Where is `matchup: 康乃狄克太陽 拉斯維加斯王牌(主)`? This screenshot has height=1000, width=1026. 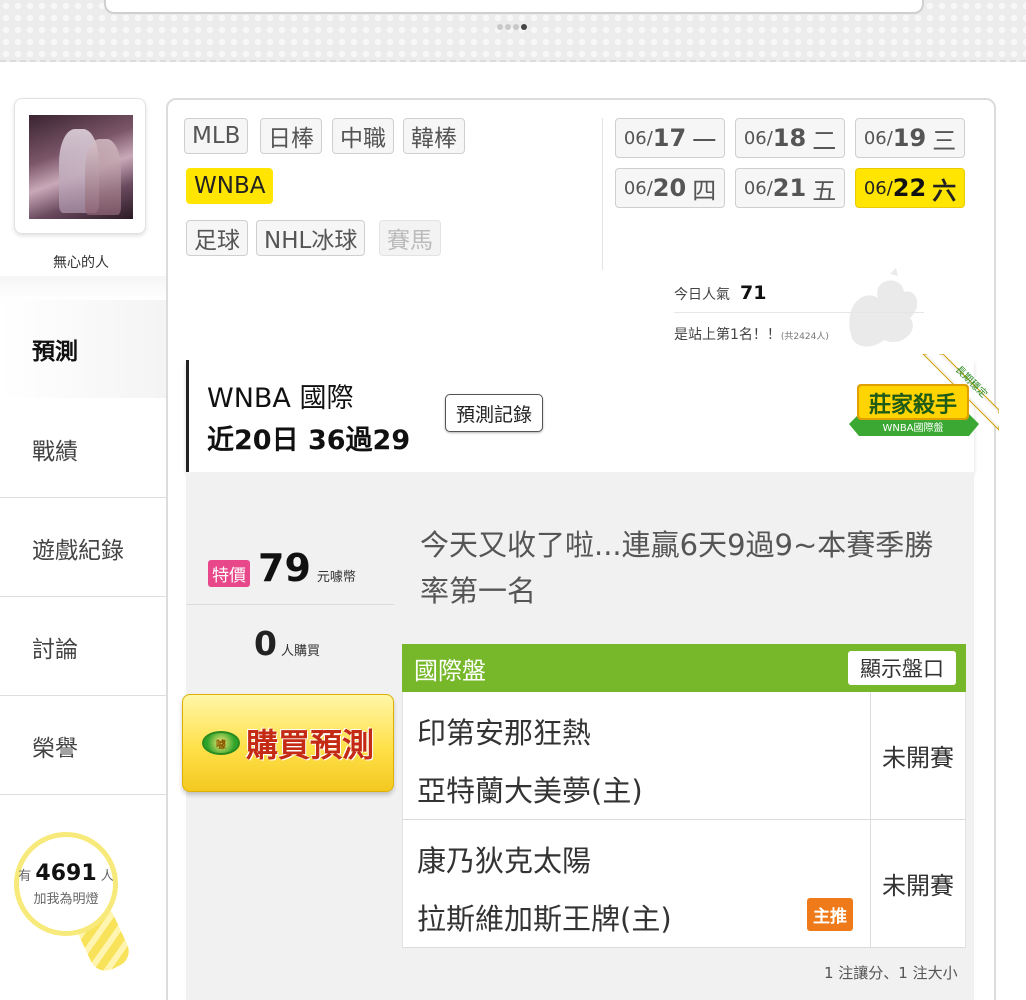 matchup: 康乃狄克太陽 拉斯維加斯王牌(主) is located at coordinates (637, 883).